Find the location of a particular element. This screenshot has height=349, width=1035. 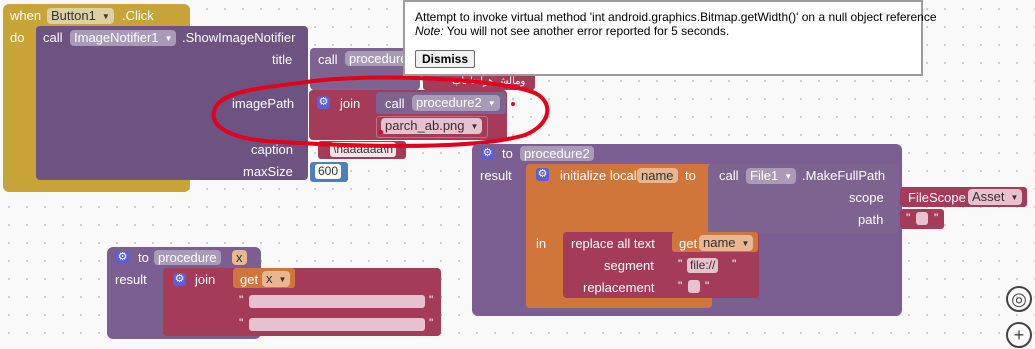

annotation-circle is located at coordinates (380, 111).